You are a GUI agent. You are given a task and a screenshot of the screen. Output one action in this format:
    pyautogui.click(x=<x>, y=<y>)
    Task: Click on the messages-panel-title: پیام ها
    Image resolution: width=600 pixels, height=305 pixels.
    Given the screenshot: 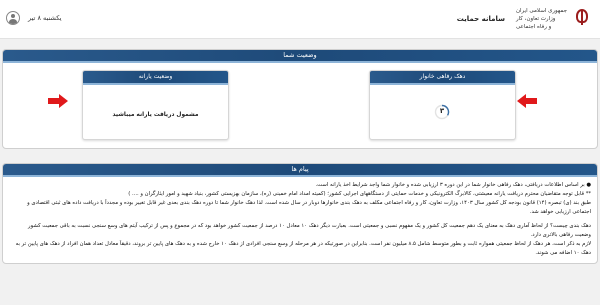 What is the action you would take?
    pyautogui.click(x=300, y=170)
    